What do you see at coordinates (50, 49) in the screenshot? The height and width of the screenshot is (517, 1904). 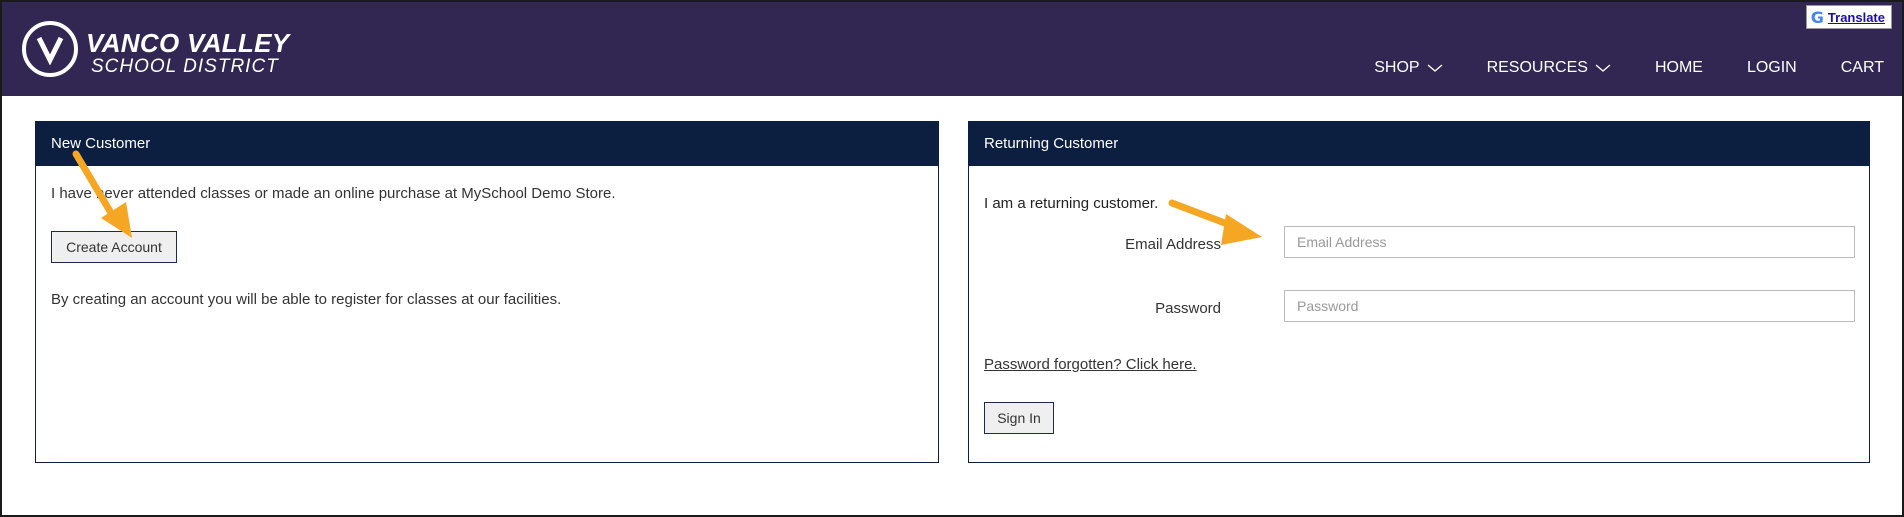 I see `logo-v-icon` at bounding box center [50, 49].